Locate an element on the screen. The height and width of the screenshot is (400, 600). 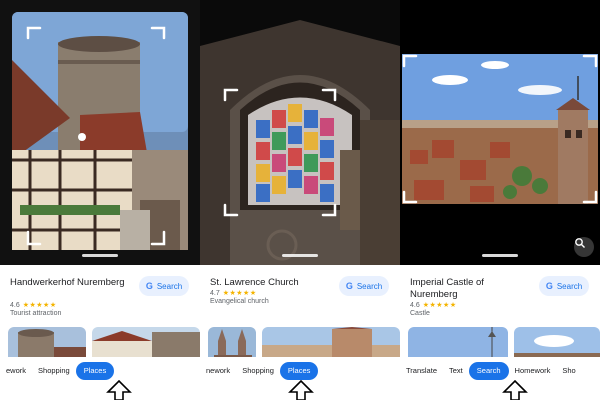
lens-mode-tabs: ework Shopping Places is located at coordinates (100, 371).